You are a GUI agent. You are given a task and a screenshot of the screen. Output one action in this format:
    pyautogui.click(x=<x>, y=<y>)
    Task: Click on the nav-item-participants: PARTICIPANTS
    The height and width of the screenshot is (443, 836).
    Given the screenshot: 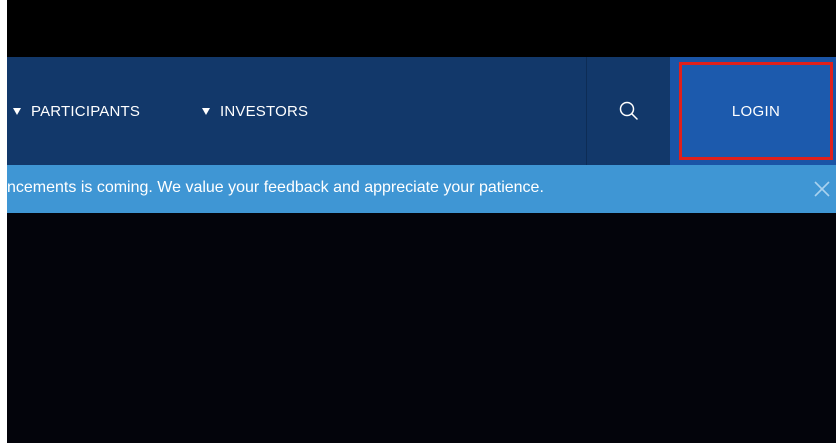 What is the action you would take?
    pyautogui.click(x=76, y=111)
    